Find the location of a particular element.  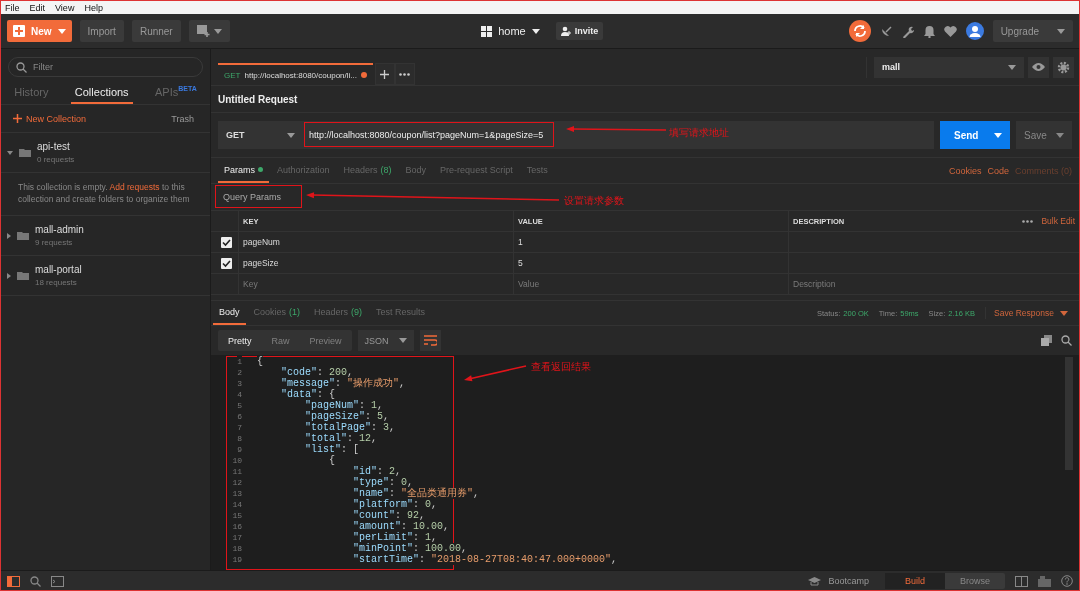

request-option-tab: Params is located at coordinates (243, 170).